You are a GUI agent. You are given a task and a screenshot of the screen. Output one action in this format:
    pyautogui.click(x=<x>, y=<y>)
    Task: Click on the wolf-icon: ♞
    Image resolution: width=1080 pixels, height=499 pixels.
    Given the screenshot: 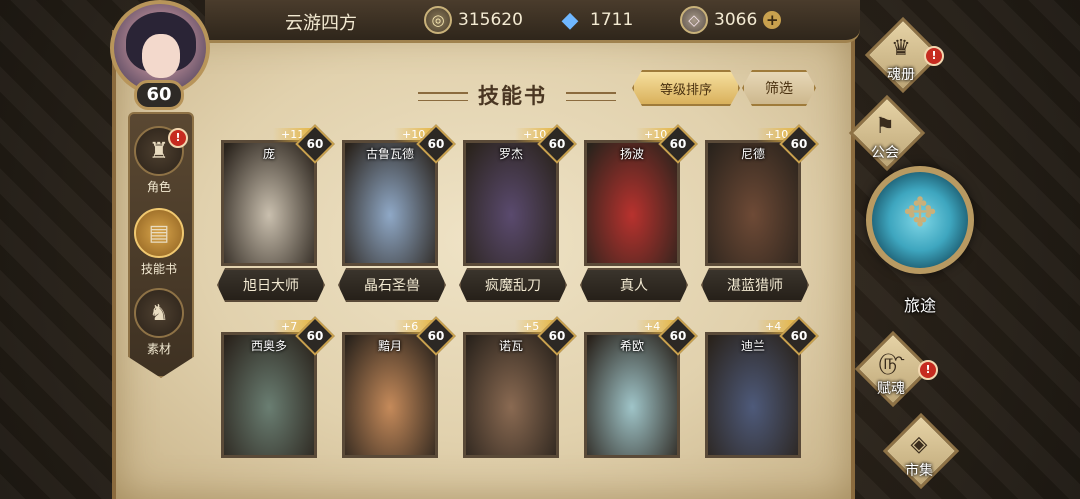 What is the action you would take?
    pyautogui.click(x=159, y=313)
    